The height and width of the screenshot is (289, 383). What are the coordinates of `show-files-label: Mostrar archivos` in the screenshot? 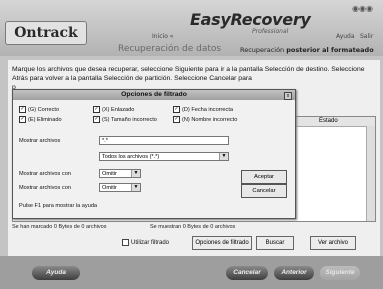 It's located at (40, 141).